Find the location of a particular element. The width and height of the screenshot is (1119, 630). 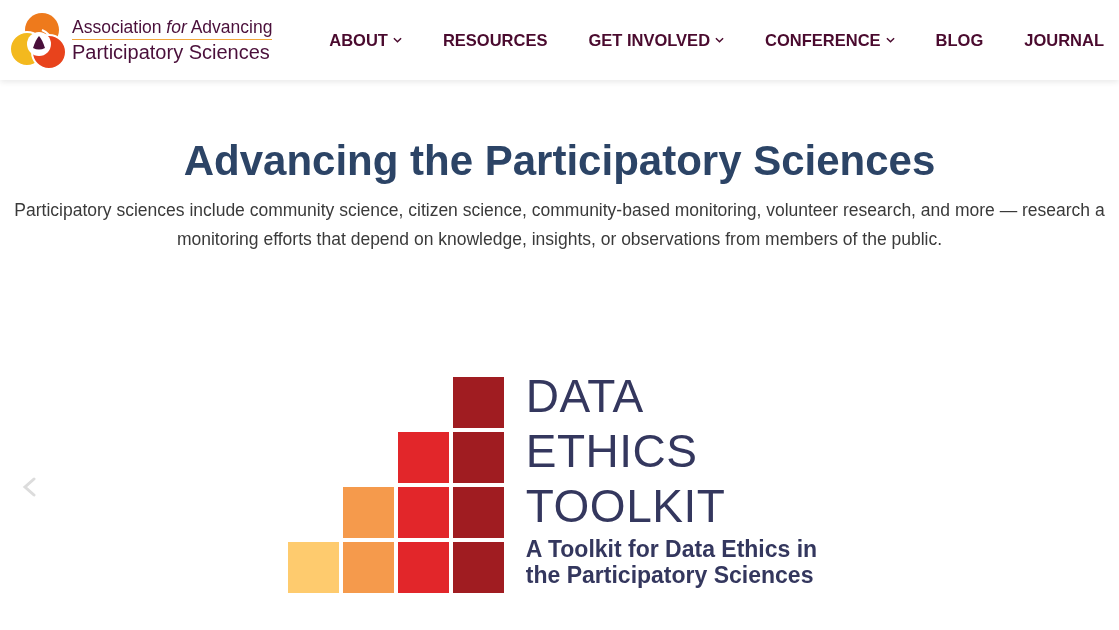

page-heading: Advancing the Participatory Sciences is located at coordinates (559, 161).